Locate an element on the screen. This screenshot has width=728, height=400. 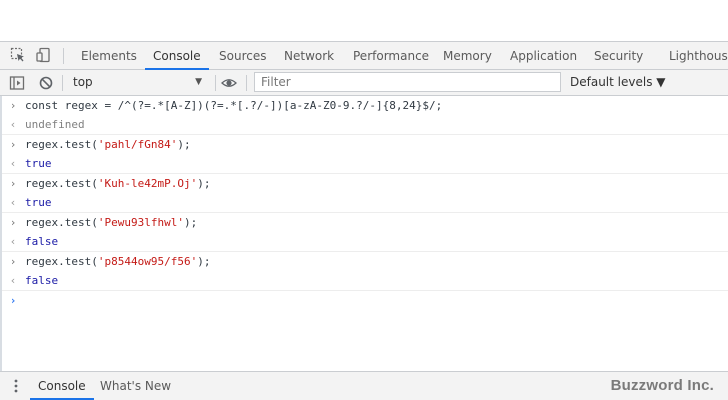
console-code: regex.test('Pewu93lfhwl'); is located at coordinates (111, 222).